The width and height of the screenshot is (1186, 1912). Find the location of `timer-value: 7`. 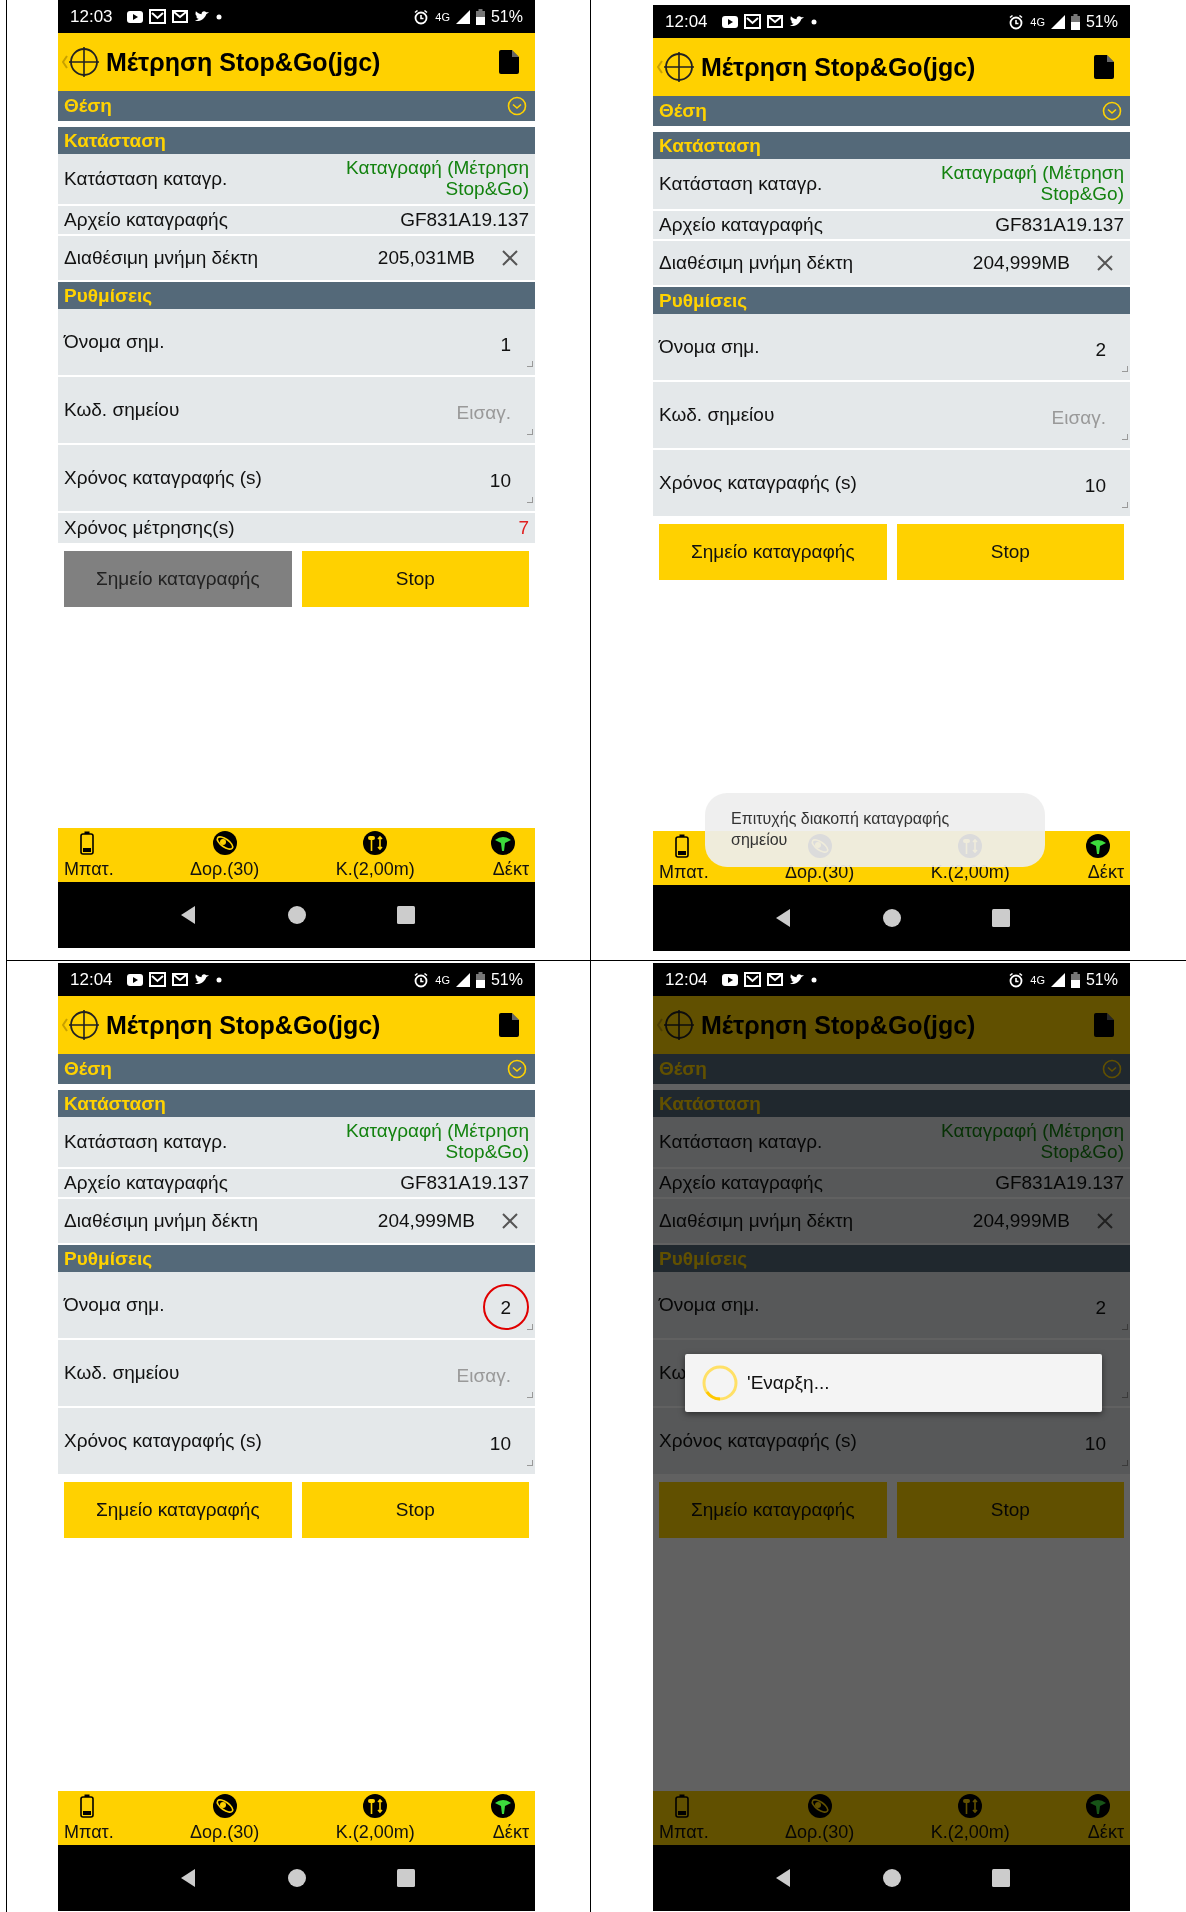

timer-value: 7 is located at coordinates (523, 528).